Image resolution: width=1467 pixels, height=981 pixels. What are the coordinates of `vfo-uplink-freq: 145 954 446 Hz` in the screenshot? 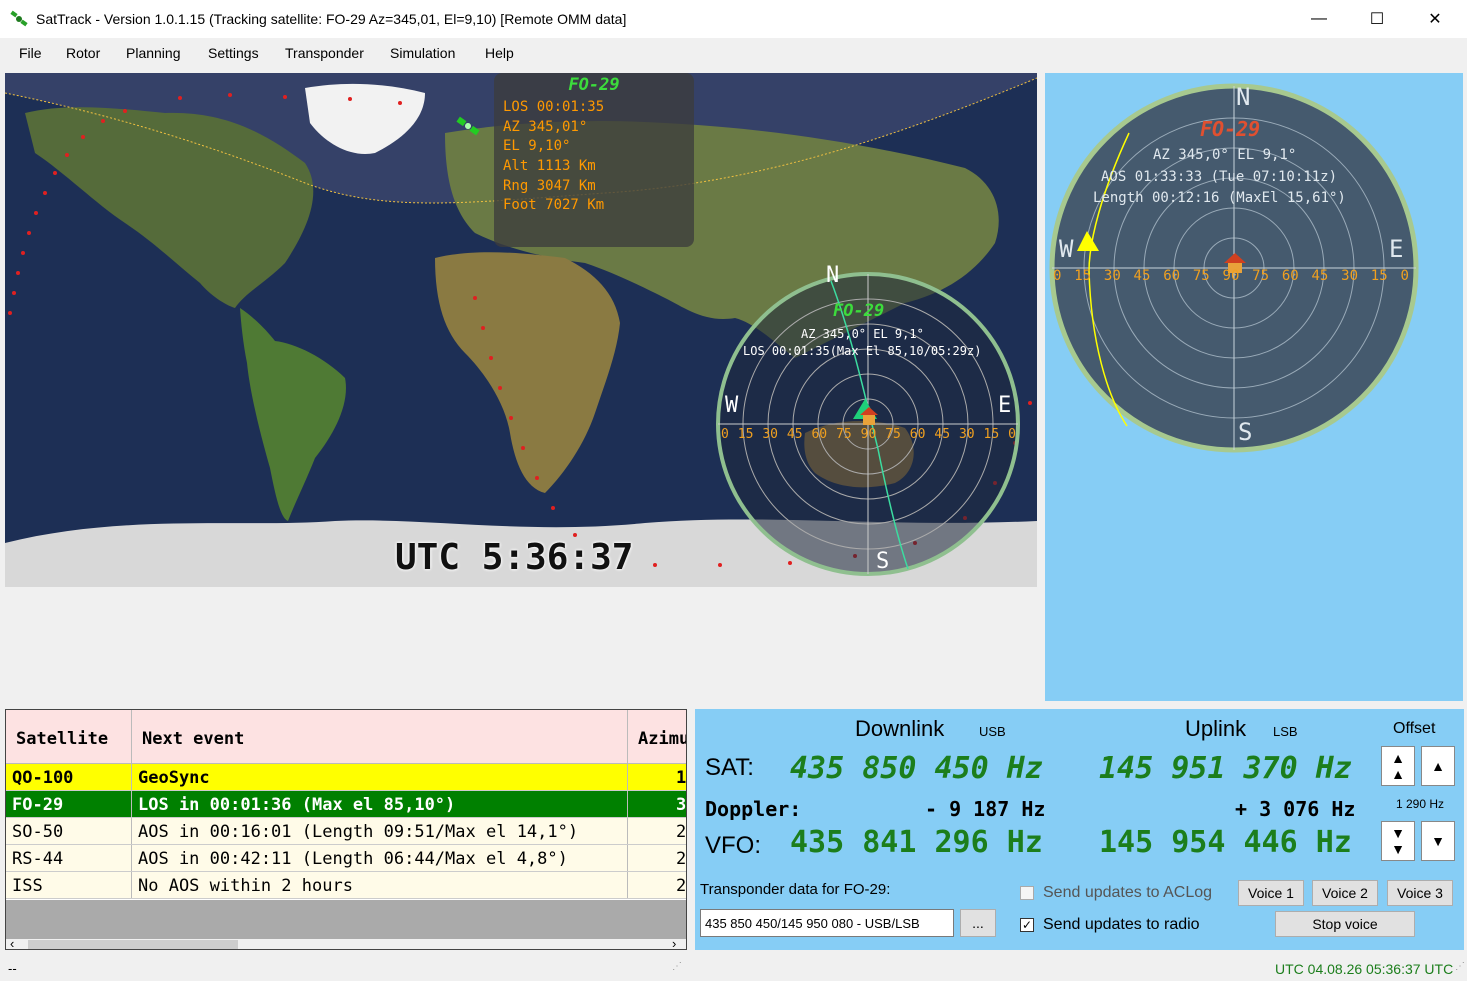 It's located at (1225, 842).